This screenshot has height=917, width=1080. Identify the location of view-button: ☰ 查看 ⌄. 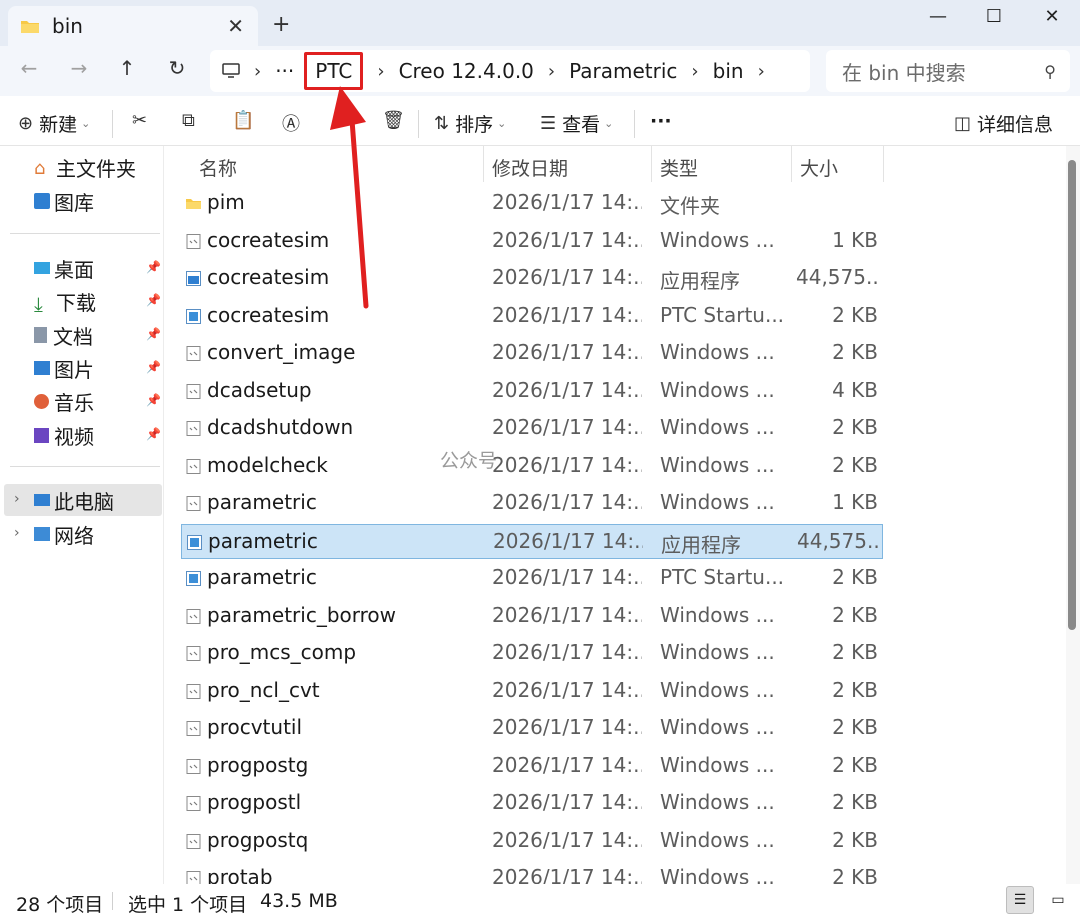
(576, 123).